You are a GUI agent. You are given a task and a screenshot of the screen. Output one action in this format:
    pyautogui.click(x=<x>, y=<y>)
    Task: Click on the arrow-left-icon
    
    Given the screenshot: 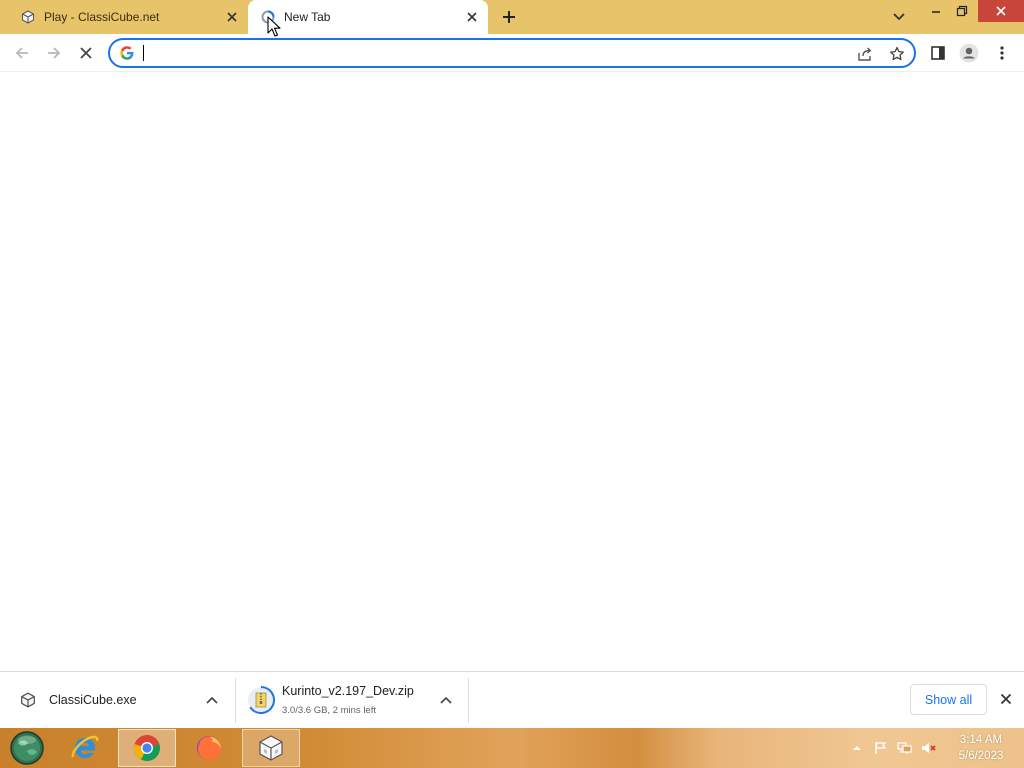 What is the action you would take?
    pyautogui.click(x=21, y=53)
    